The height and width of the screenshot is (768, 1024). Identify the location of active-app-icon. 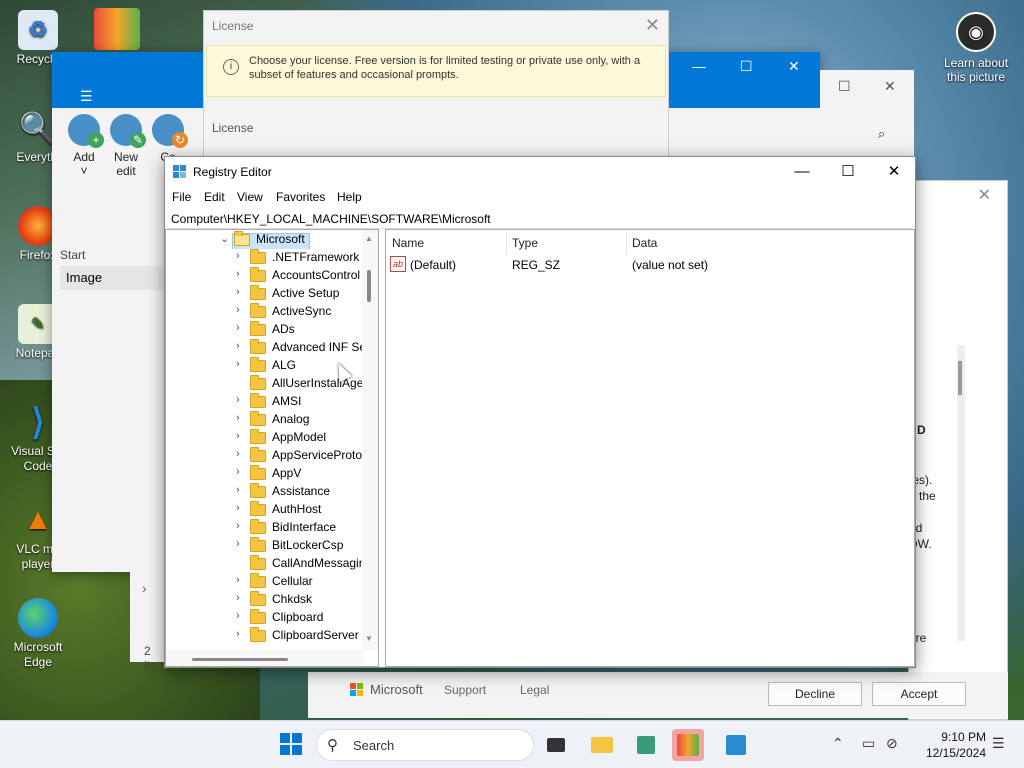
(688, 745).